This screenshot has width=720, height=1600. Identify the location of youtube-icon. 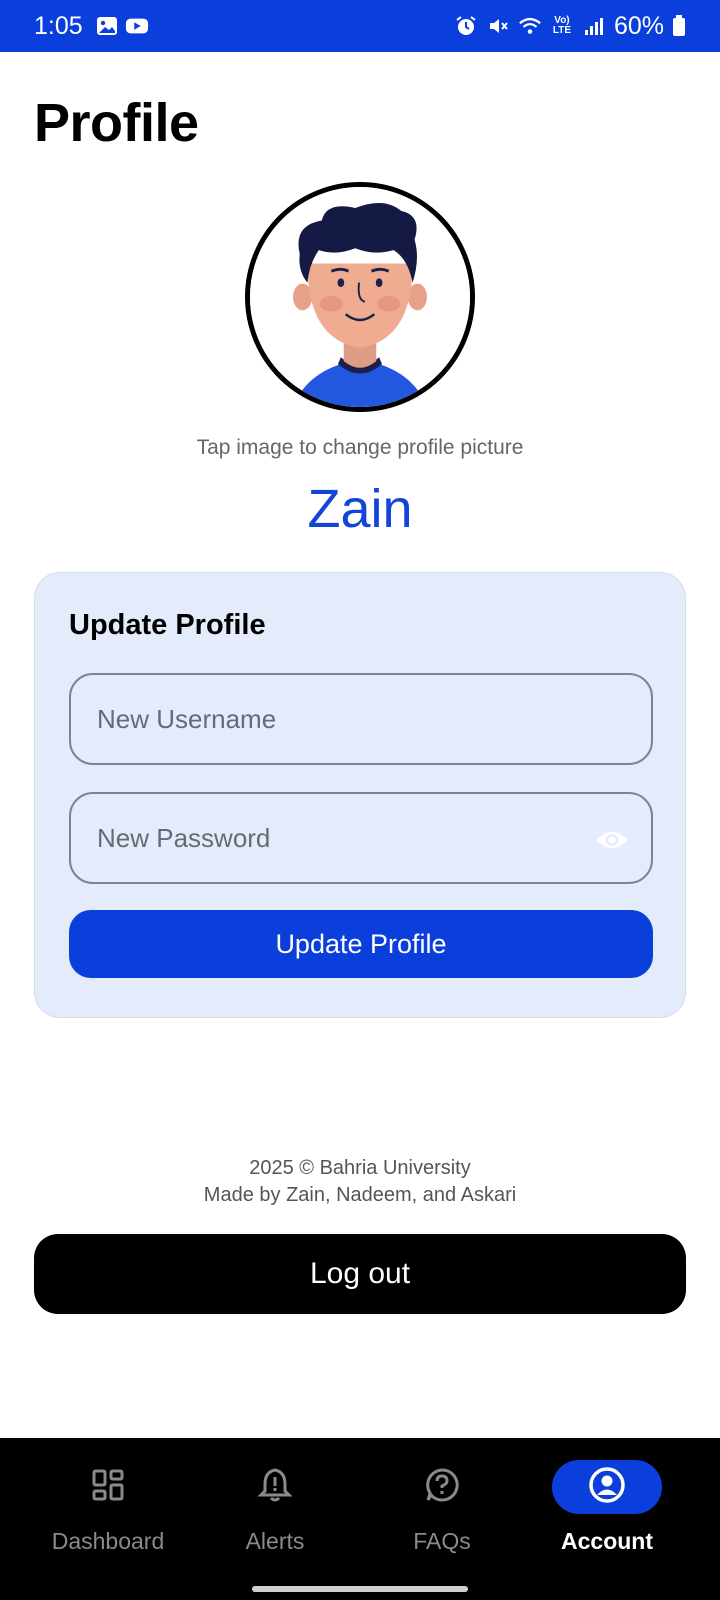
(137, 26).